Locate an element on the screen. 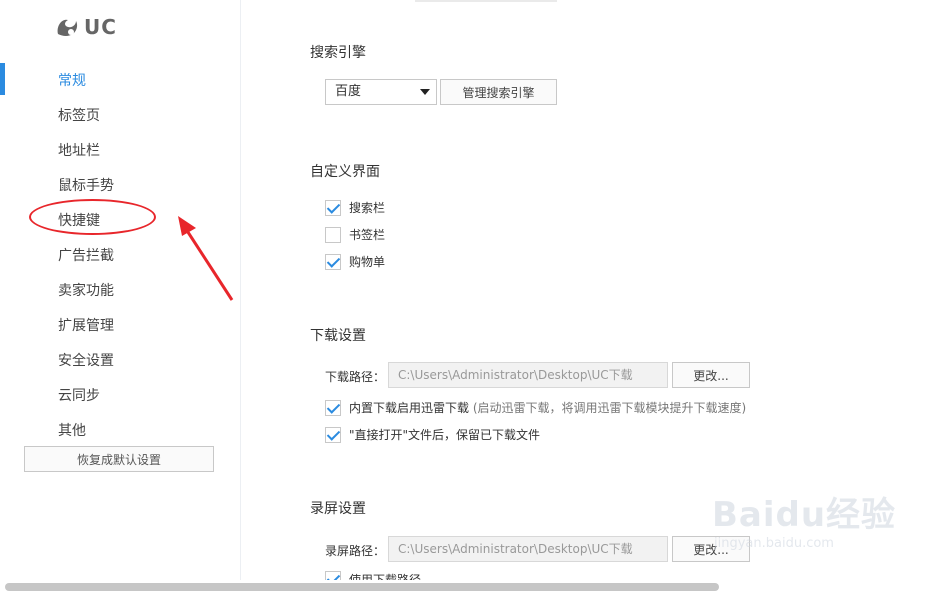 Image resolution: width=931 pixels, height=595 pixels. download-path-label: 下载路径： is located at coordinates (355, 377).